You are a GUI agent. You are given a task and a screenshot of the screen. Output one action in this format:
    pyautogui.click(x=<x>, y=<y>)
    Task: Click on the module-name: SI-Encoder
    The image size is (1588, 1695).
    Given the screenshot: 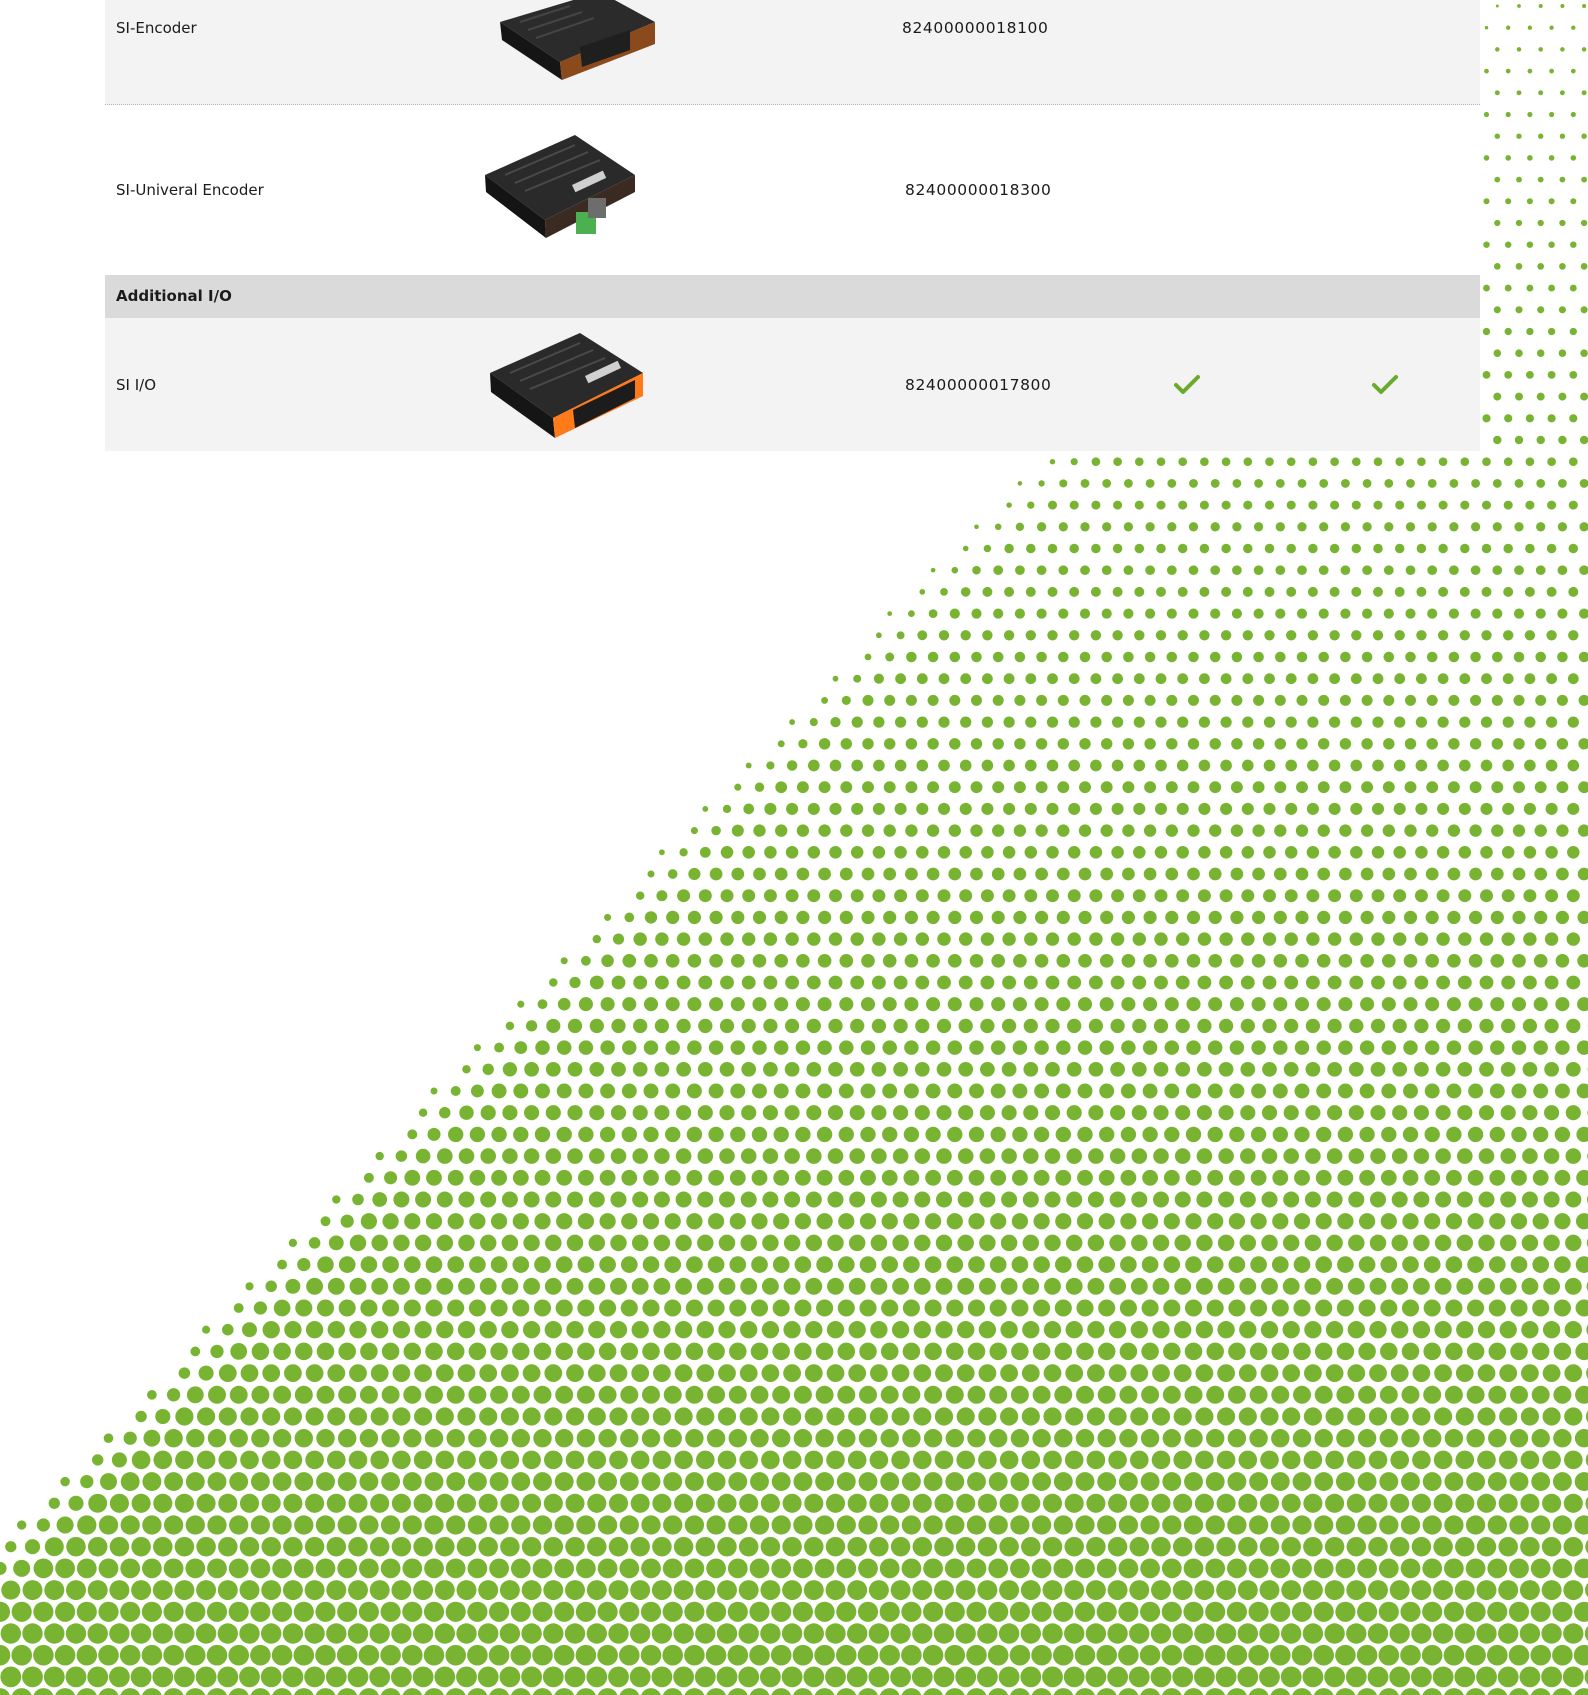 What is the action you would take?
    pyautogui.click(x=156, y=28)
    